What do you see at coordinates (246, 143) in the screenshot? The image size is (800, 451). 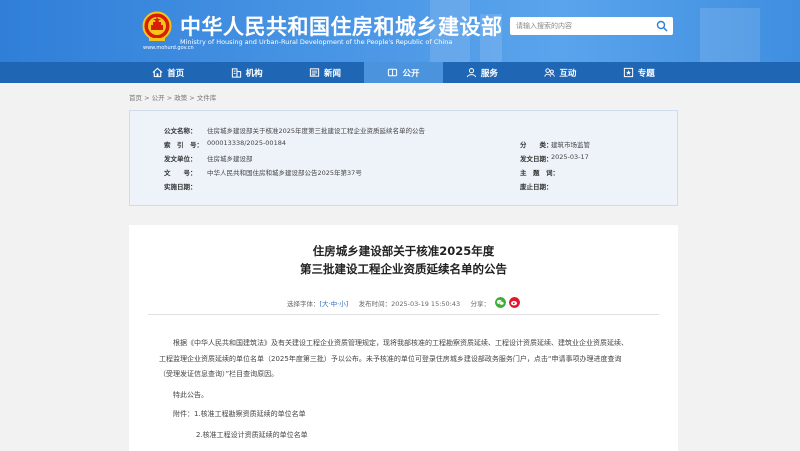 I see `info-index-value: 000013338/2025-00184` at bounding box center [246, 143].